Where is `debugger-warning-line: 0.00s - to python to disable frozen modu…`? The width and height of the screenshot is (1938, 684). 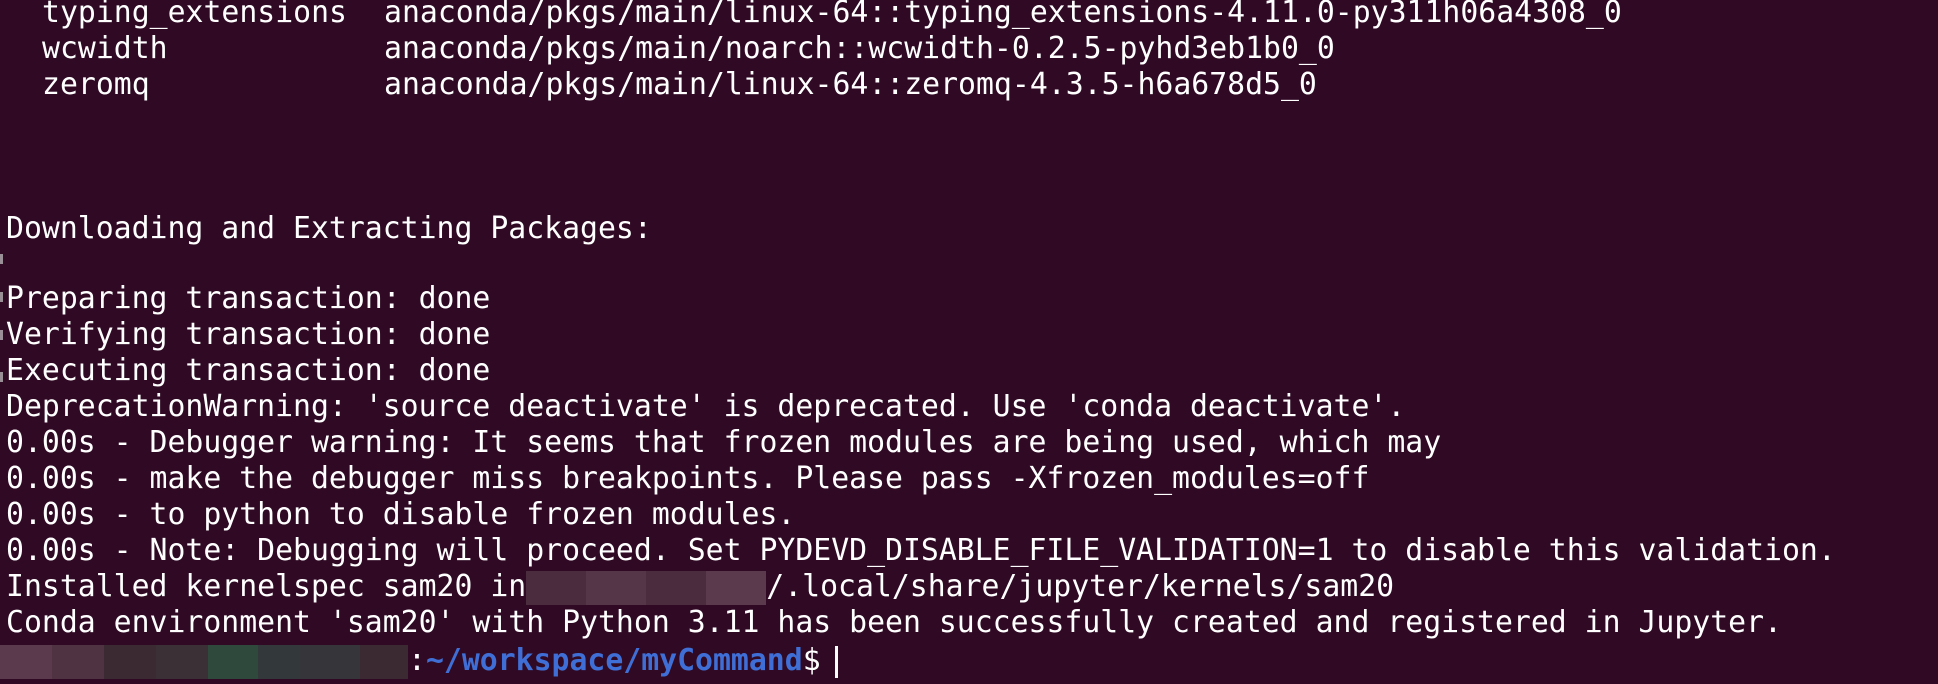 debugger-warning-line: 0.00s - to python to disable frozen modu… is located at coordinates (401, 514).